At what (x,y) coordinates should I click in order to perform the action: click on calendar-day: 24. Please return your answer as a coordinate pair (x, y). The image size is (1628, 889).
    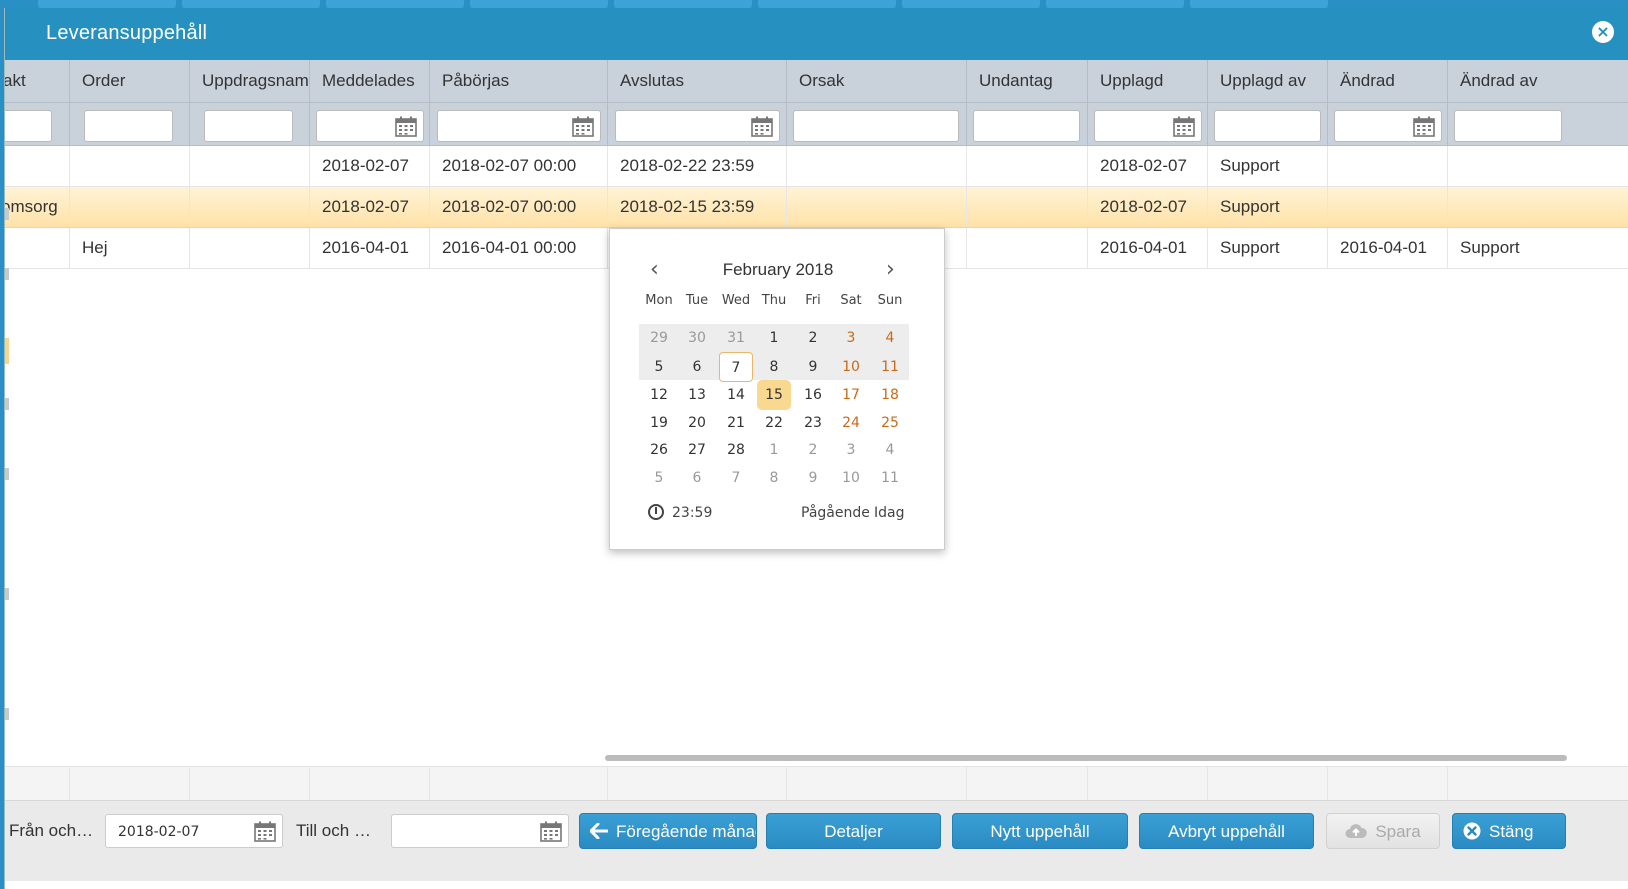
    Looking at the image, I should click on (851, 423).